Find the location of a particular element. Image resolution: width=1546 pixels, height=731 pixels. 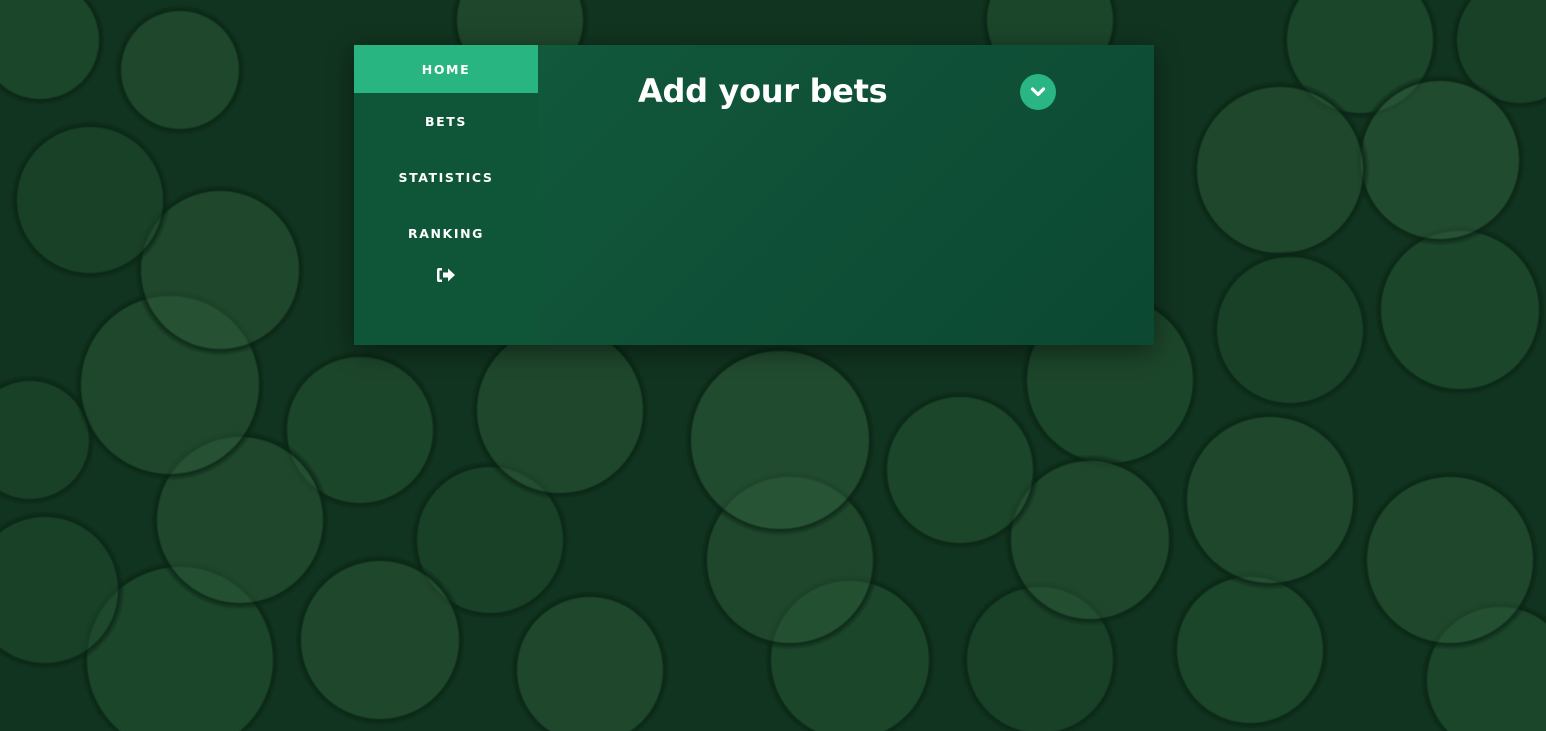

logout-button is located at coordinates (446, 286).